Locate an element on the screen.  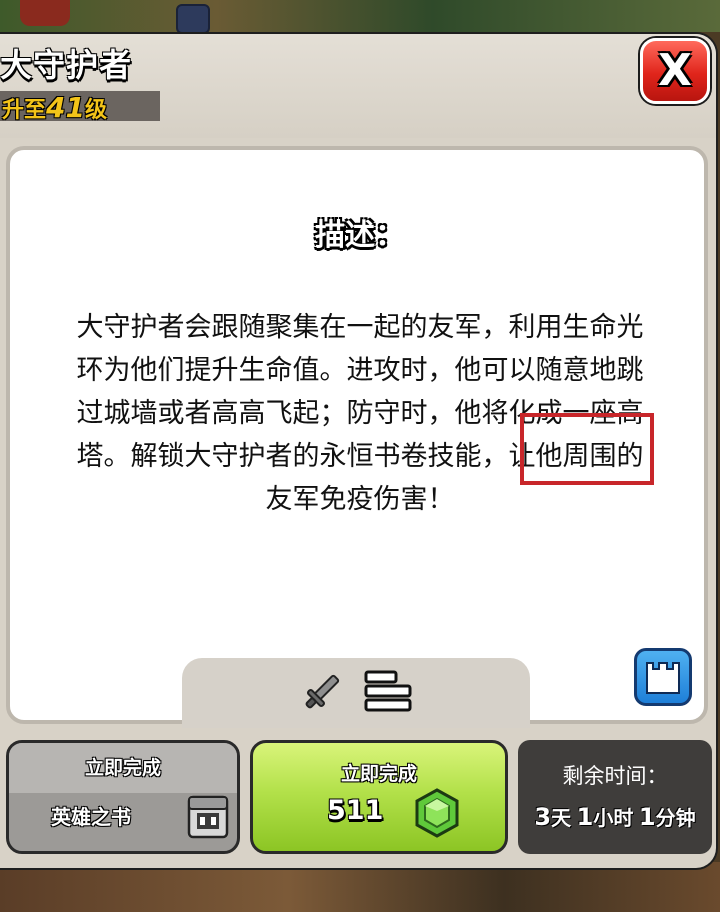
finish-with-gems-button: 立即完成 511 is located at coordinates (379, 797).